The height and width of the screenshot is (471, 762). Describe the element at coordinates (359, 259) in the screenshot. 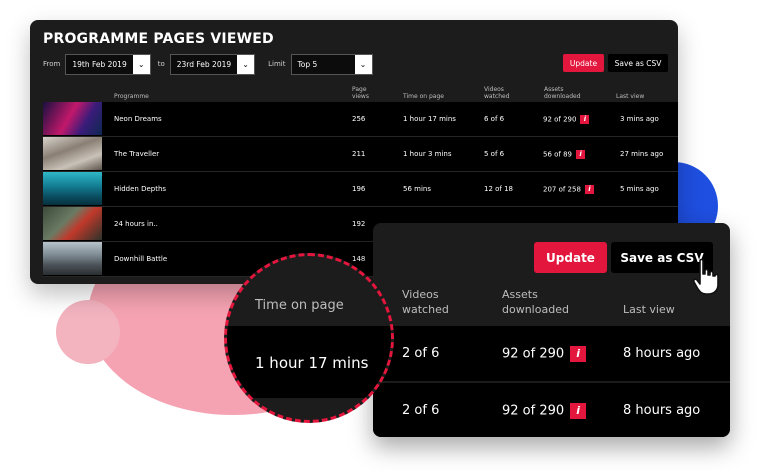

I see `page-views: 148` at that location.